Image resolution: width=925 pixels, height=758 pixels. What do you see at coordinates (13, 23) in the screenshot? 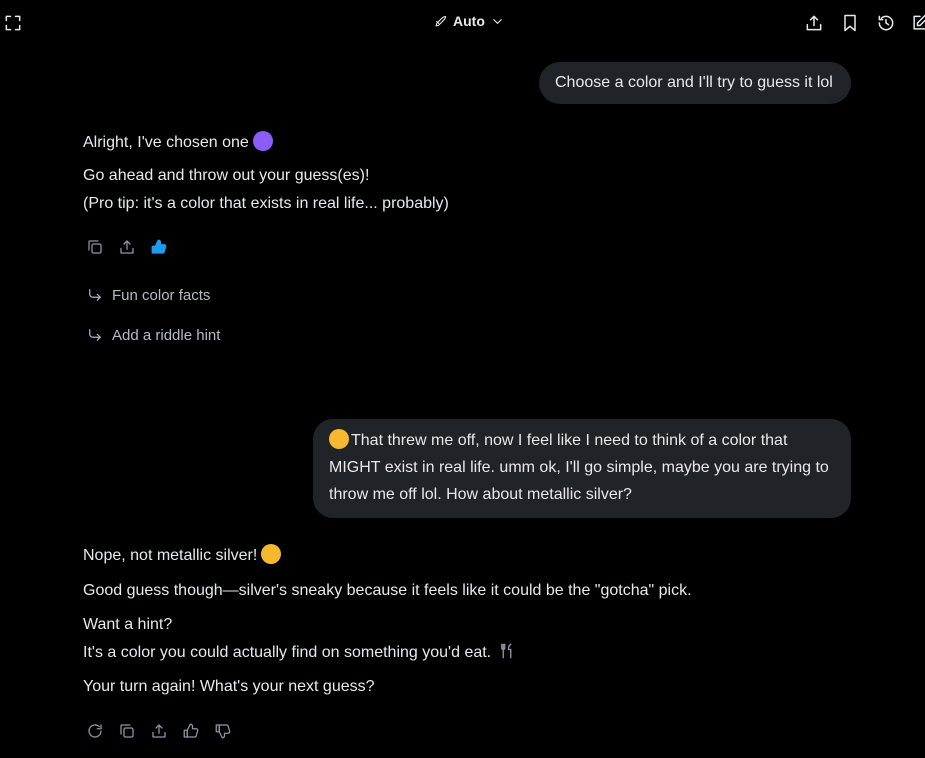
I see `expand-icon` at bounding box center [13, 23].